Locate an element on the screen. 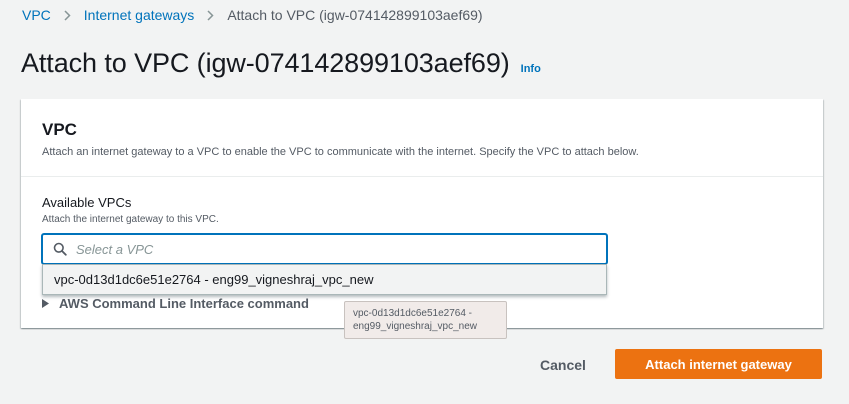 The height and width of the screenshot is (404, 849). cli-command-expander: AWS Command Line Interface command is located at coordinates (175, 303).